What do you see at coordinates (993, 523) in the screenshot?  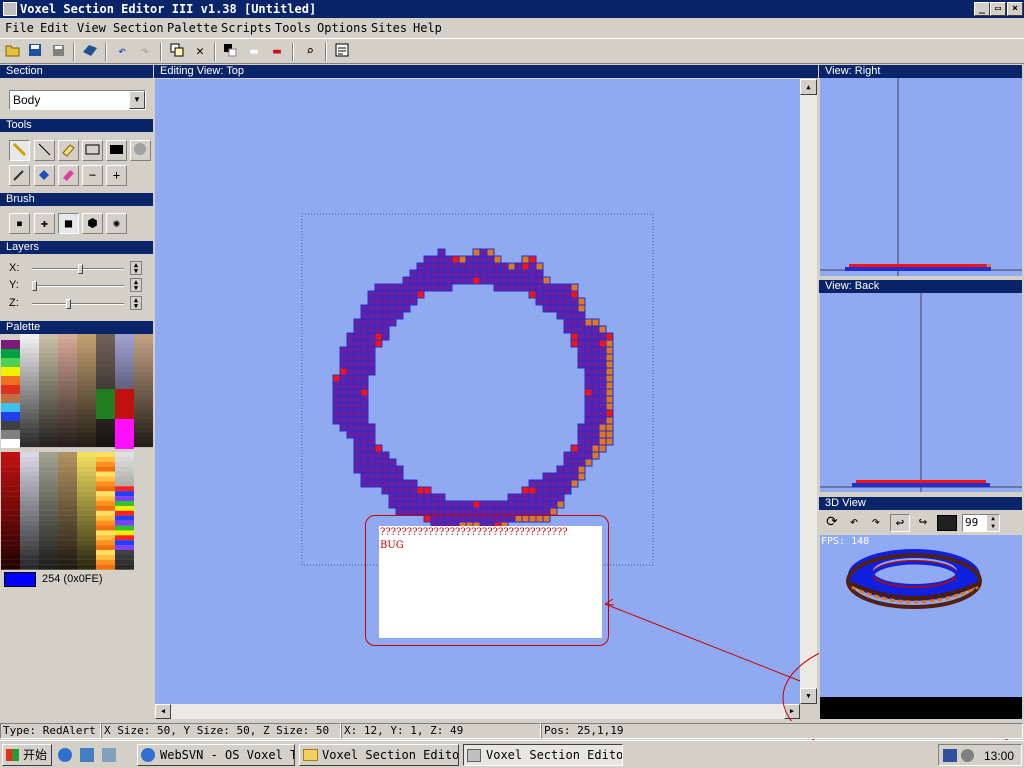 I see `zoom-arrows: ▲ ▼` at bounding box center [993, 523].